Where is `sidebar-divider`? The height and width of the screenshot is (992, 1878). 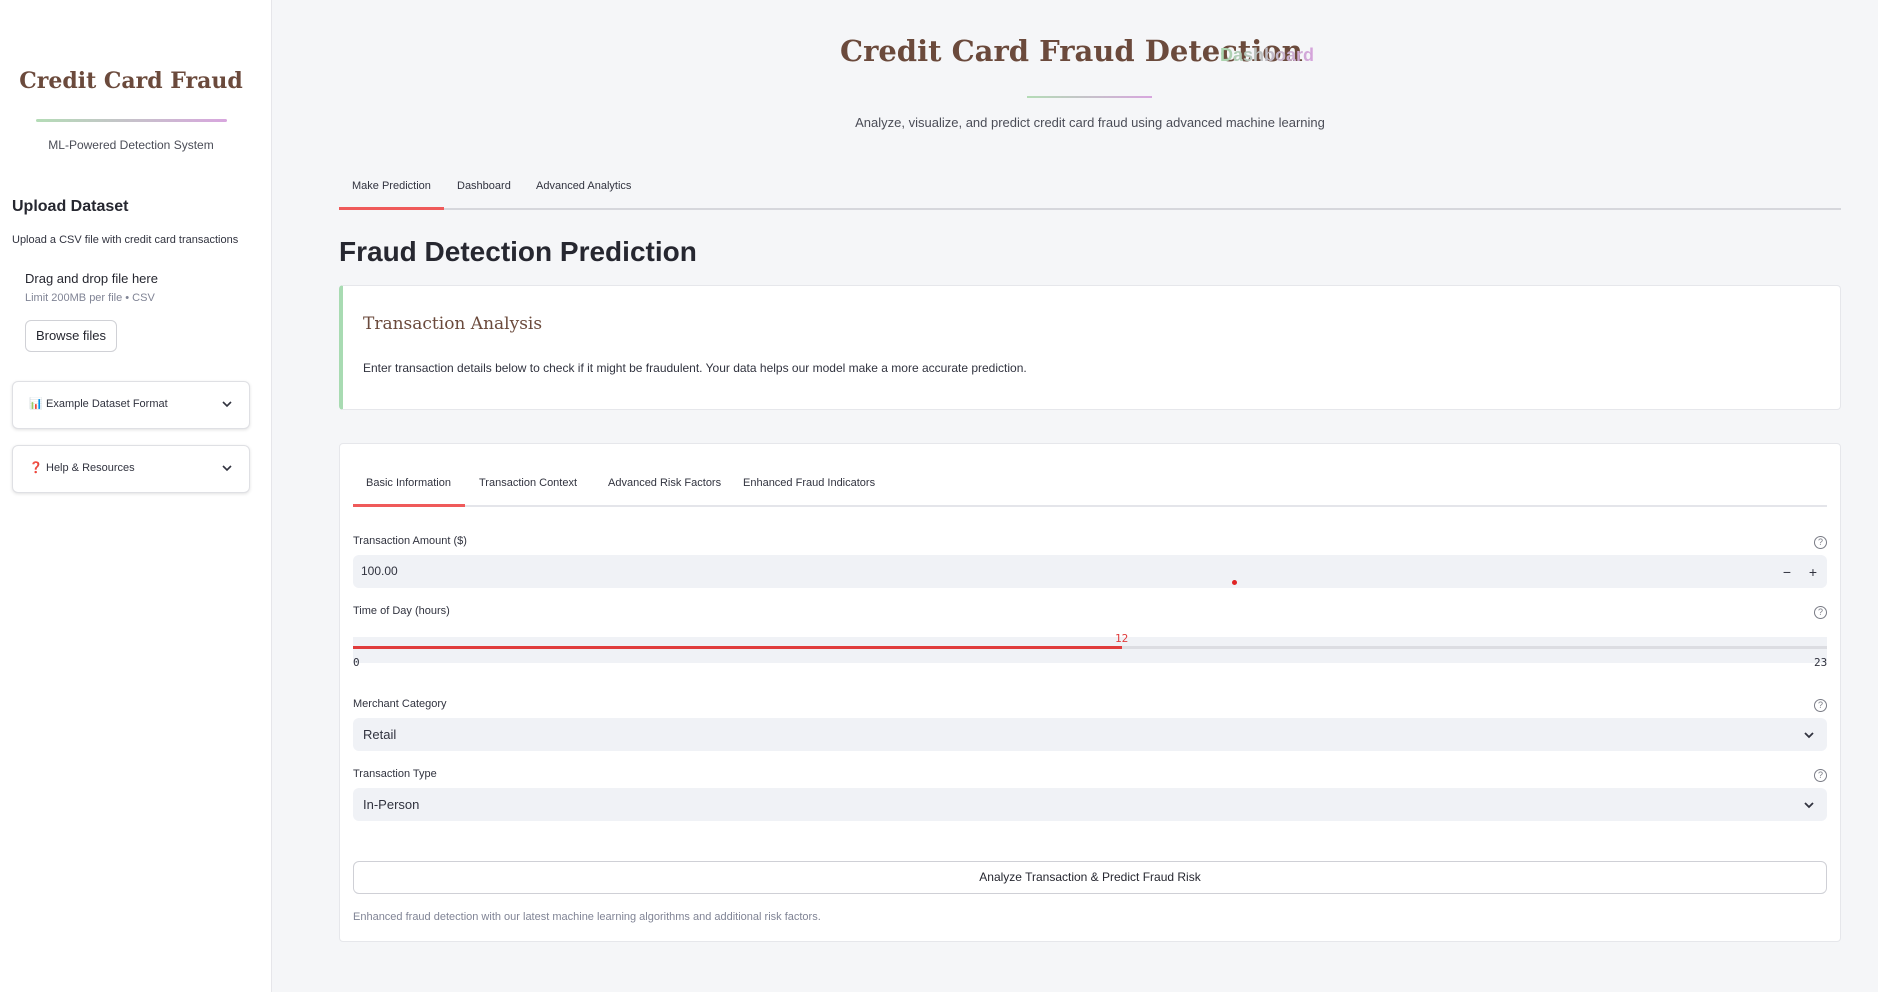
sidebar-divider is located at coordinates (131, 120).